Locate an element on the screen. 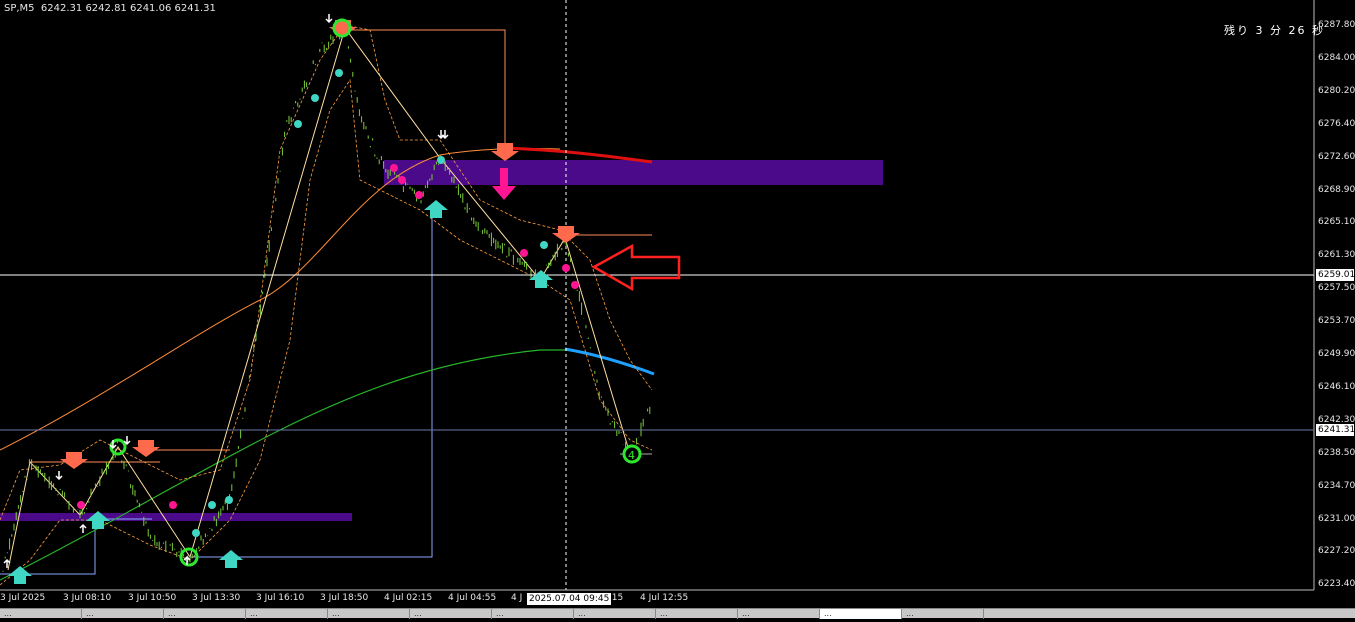  price-tick-label: 6249.90 is located at coordinates (1336, 354).